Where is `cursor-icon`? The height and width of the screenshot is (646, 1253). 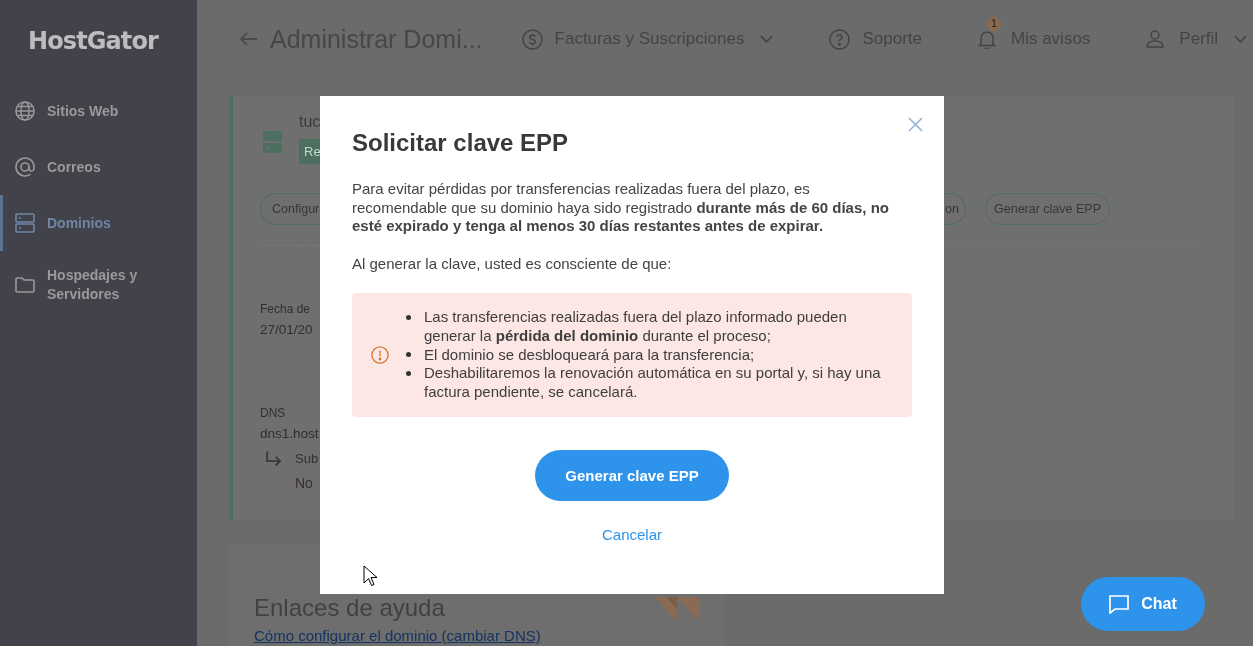
cursor-icon is located at coordinates (370, 576).